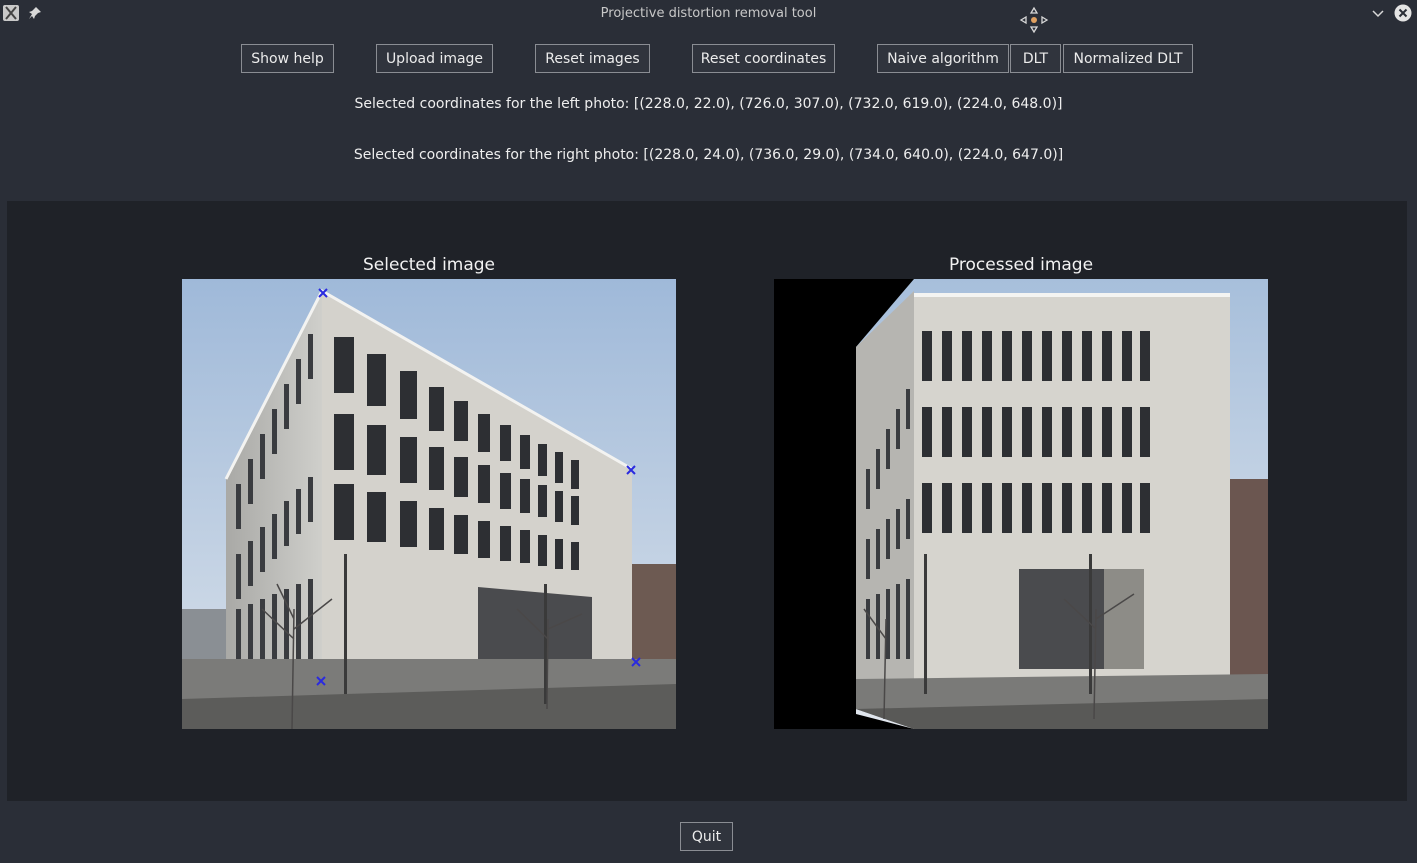  Describe the element at coordinates (434, 58) in the screenshot. I see `upload-image-button: Upload image` at that location.